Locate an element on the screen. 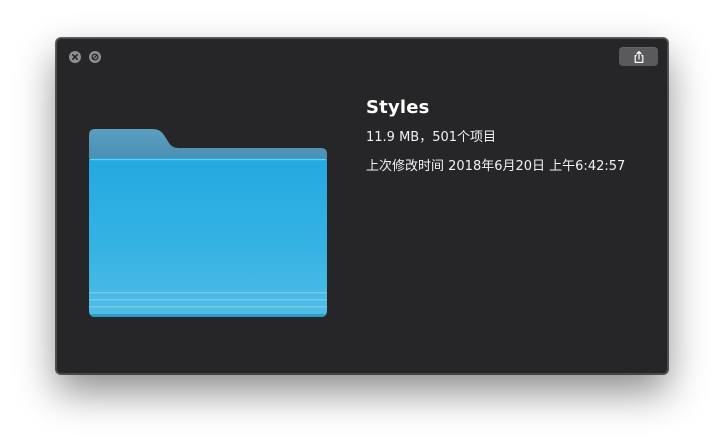 This screenshot has width=724, height=448. fullscreen-button is located at coordinates (95, 57).